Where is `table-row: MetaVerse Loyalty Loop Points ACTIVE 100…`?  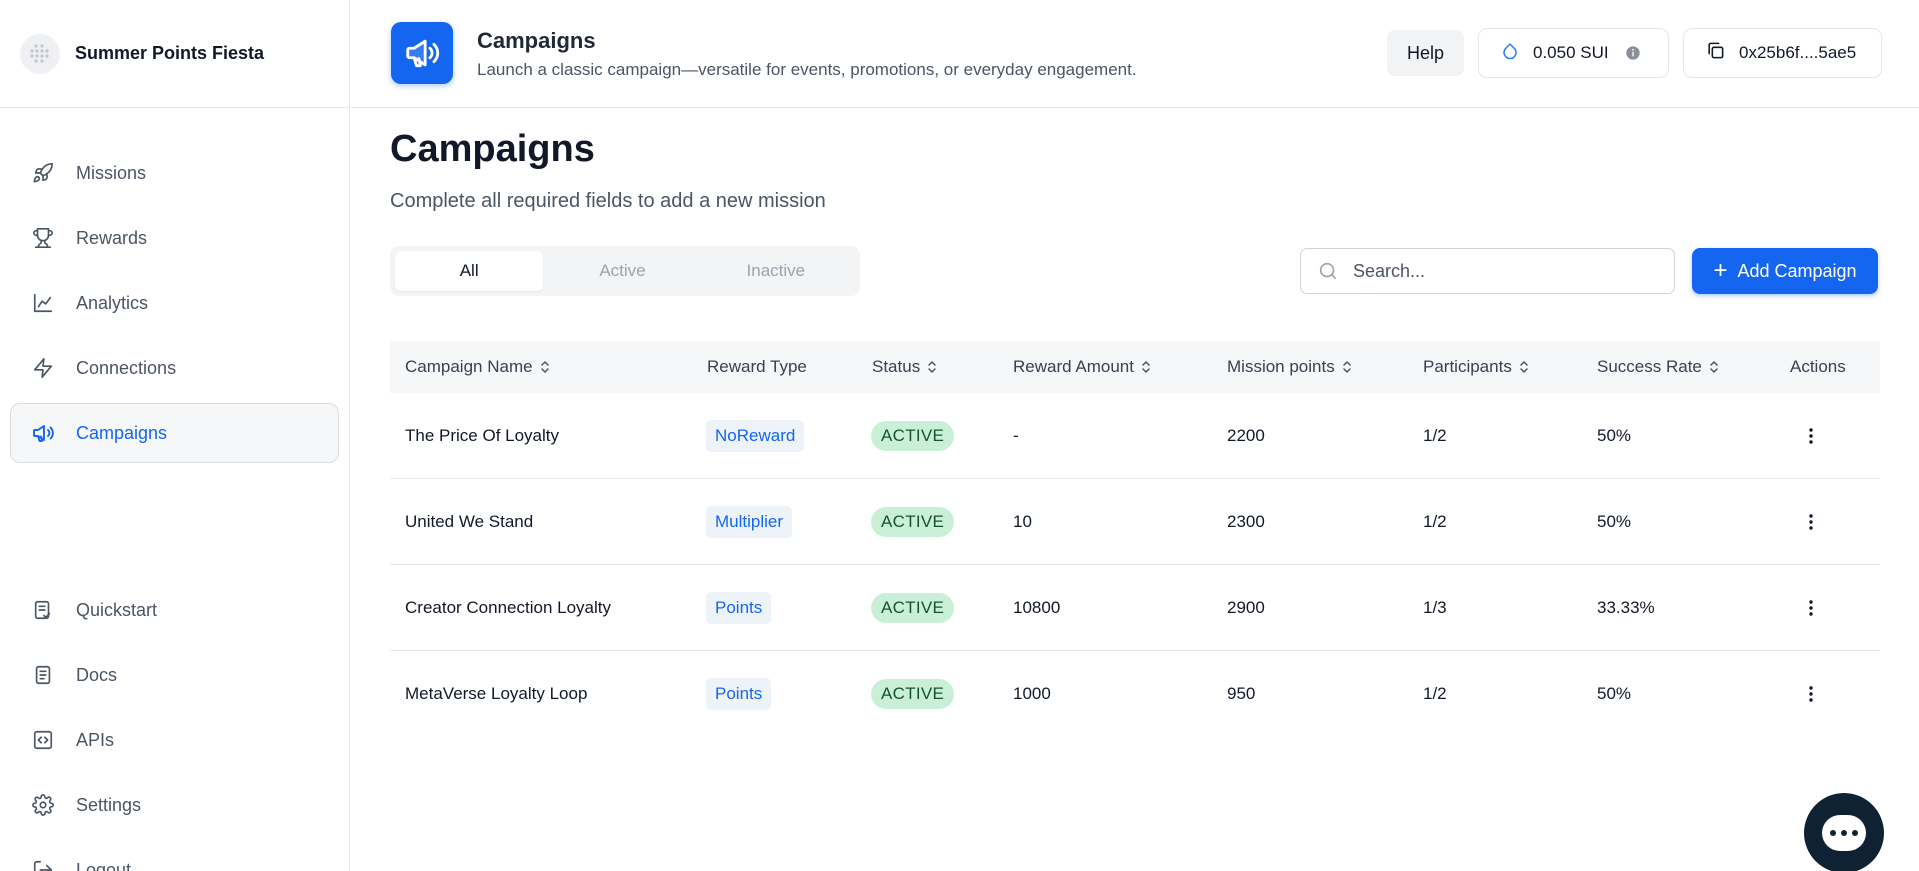
table-row: MetaVerse Loyalty Loop Points ACTIVE 100… is located at coordinates (1135, 694).